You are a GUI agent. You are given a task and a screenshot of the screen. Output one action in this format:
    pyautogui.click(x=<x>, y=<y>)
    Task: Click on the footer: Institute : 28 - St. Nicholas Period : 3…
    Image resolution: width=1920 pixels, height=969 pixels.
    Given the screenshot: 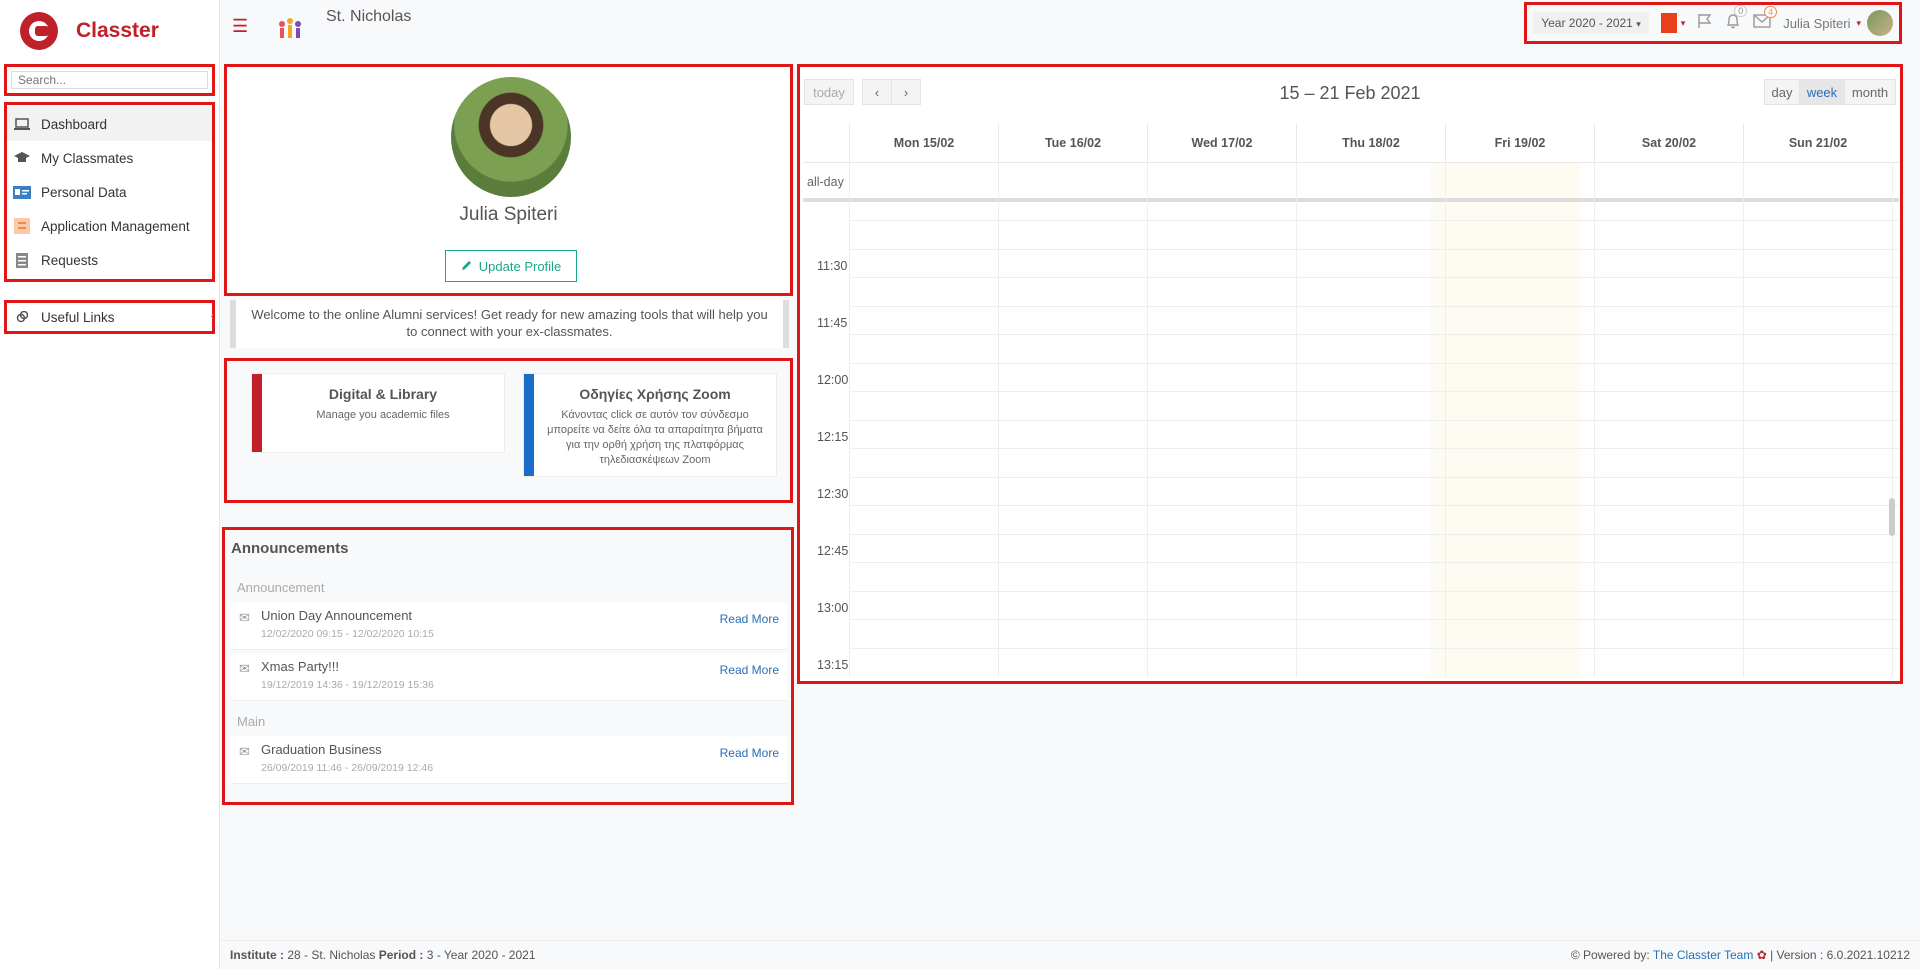 What is the action you would take?
    pyautogui.click(x=1070, y=954)
    